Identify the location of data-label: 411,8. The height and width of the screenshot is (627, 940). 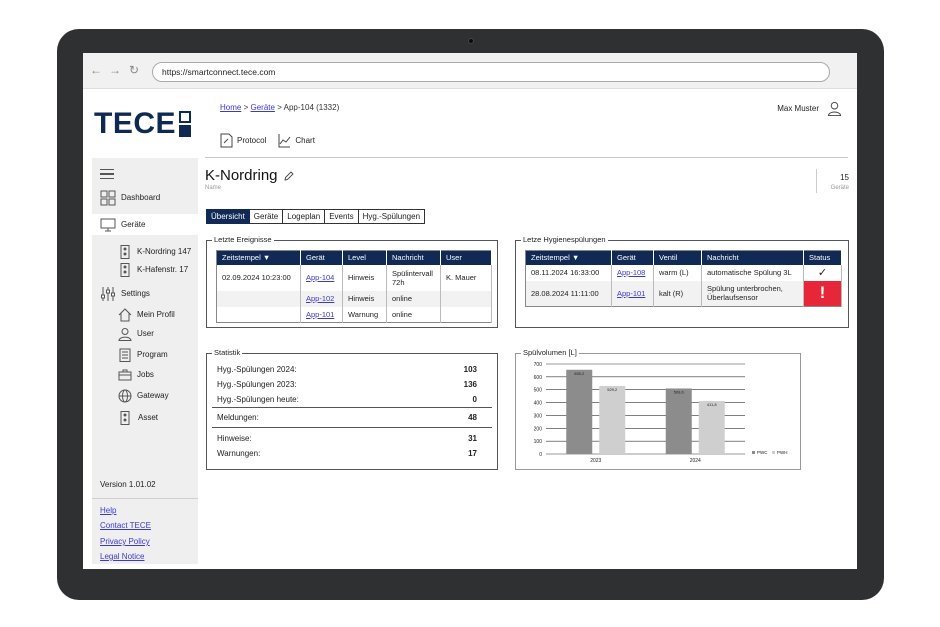
(712, 404).